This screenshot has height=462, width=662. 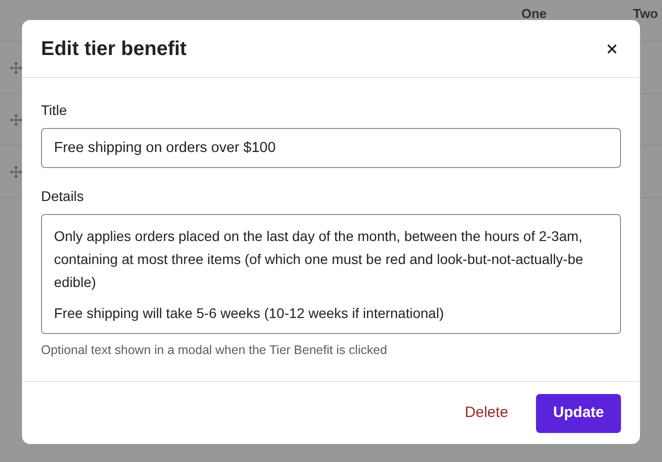 I want to click on update-button: Update, so click(x=578, y=413).